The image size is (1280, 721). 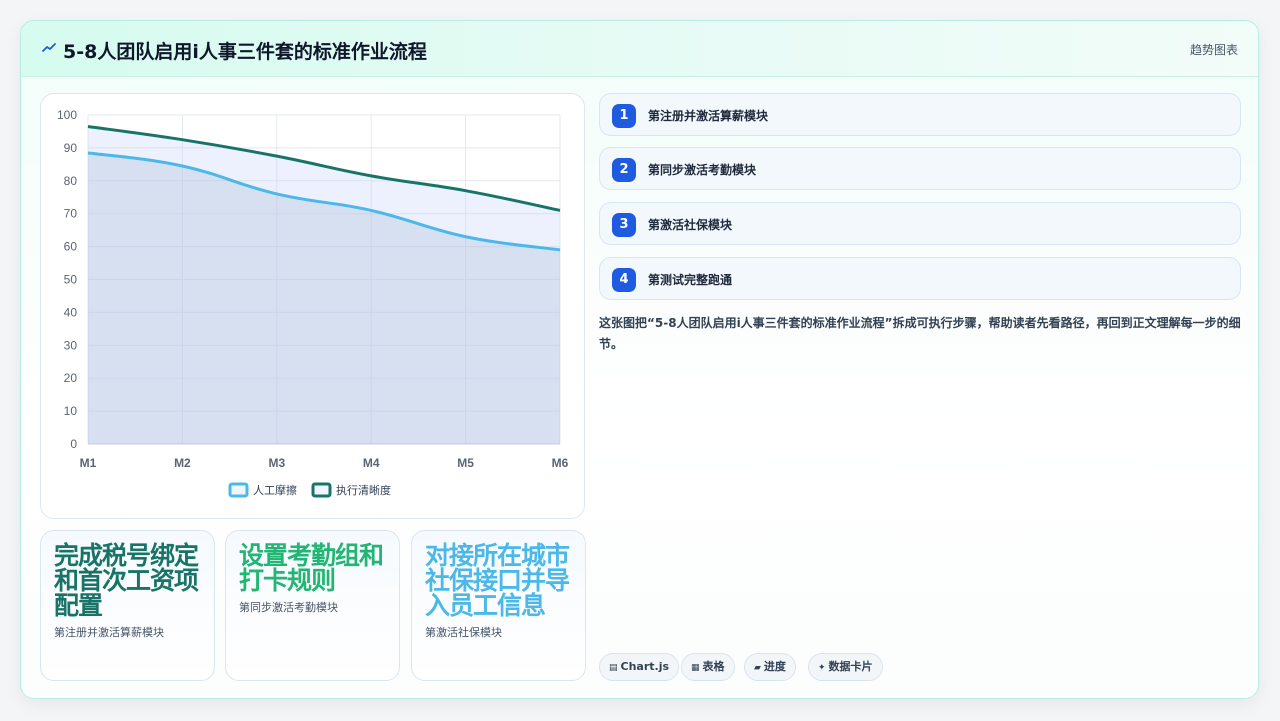 What do you see at coordinates (71, 312) in the screenshot?
I see `y-tick-label-4: 40` at bounding box center [71, 312].